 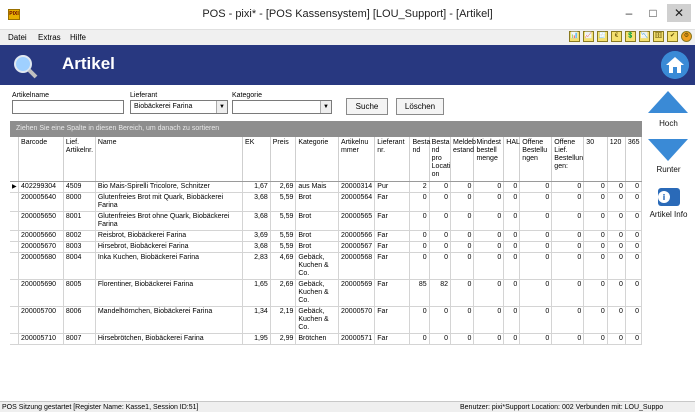 What do you see at coordinates (41, 320) in the screenshot?
I see `table-cell: 200005700` at bounding box center [41, 320].